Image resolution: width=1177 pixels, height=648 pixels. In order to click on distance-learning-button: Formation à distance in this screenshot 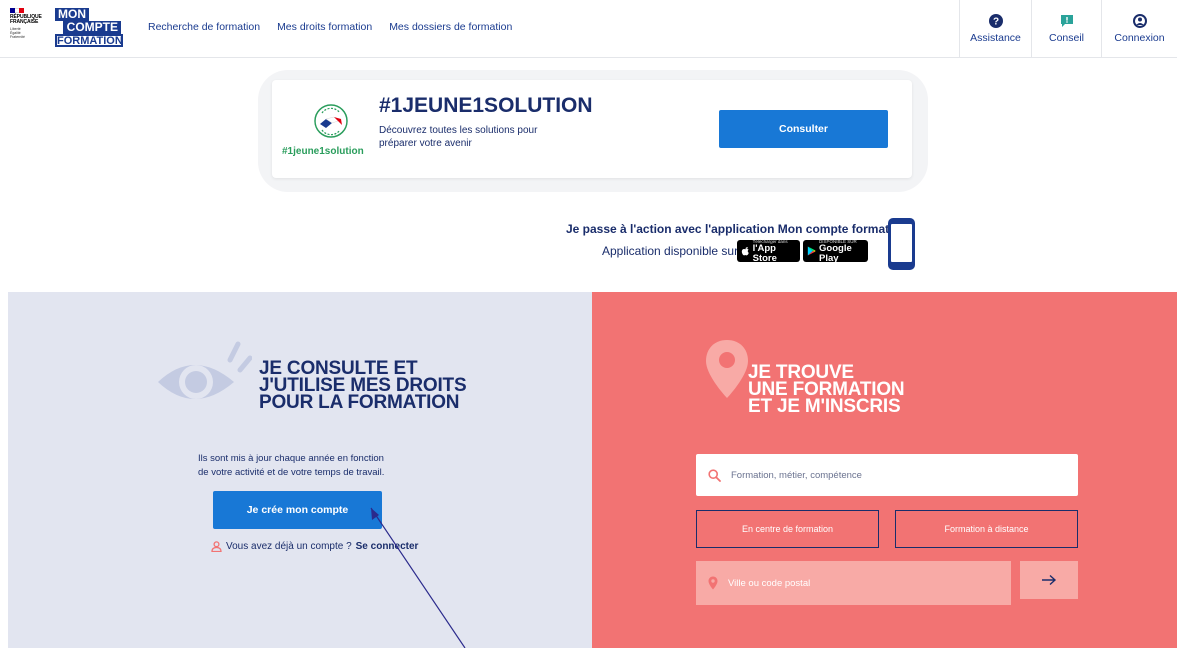, I will do `click(986, 529)`.